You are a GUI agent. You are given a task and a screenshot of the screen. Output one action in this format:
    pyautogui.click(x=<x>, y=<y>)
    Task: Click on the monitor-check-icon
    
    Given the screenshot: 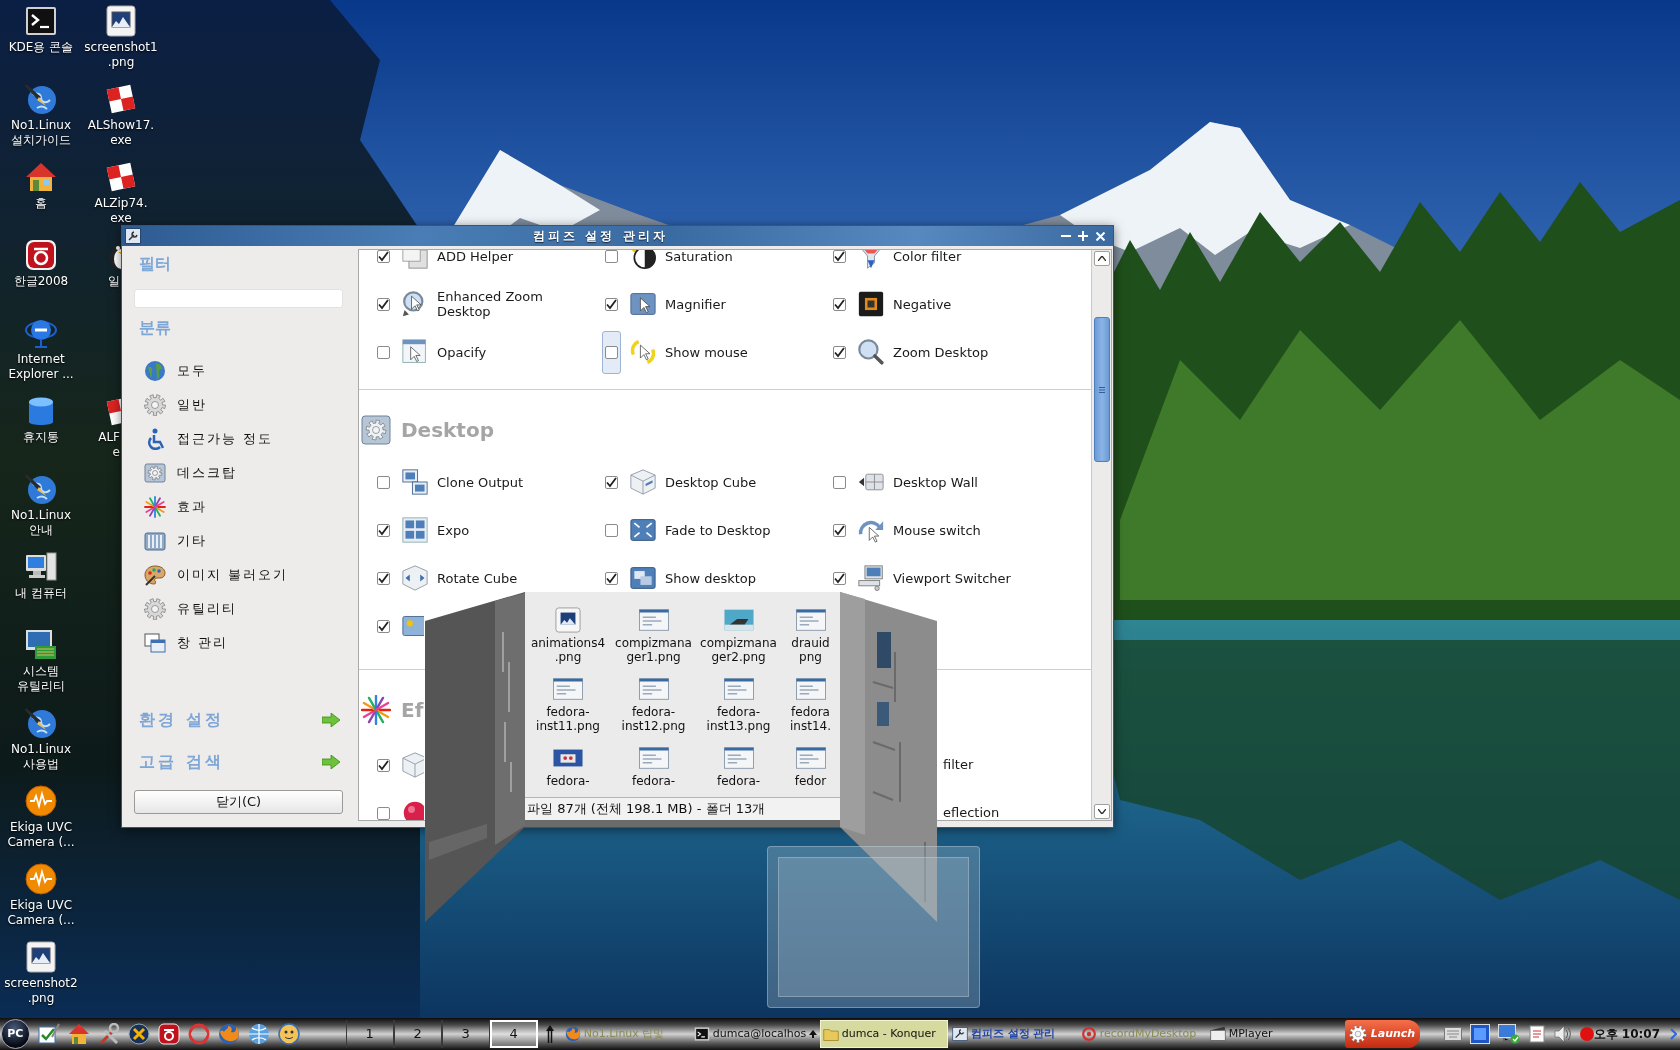 What is the action you would take?
    pyautogui.click(x=1508, y=1034)
    